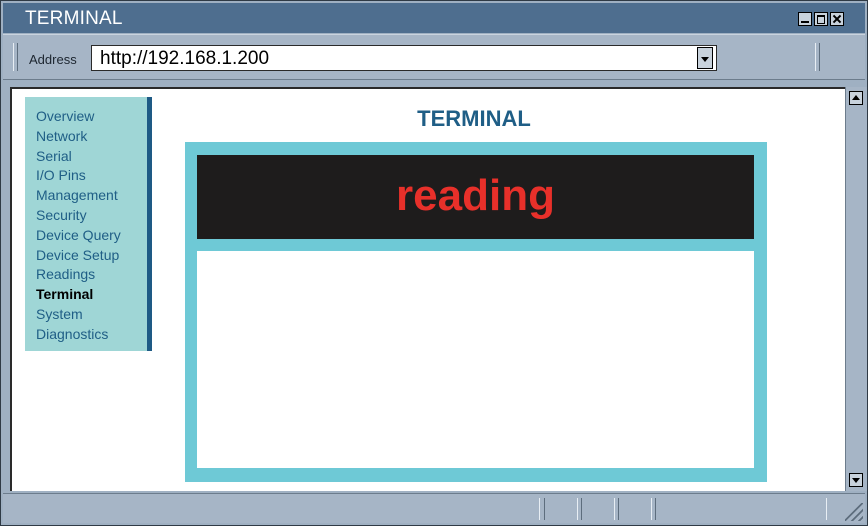 The height and width of the screenshot is (526, 868). I want to click on vertical-scrollbar, so click(856, 289).